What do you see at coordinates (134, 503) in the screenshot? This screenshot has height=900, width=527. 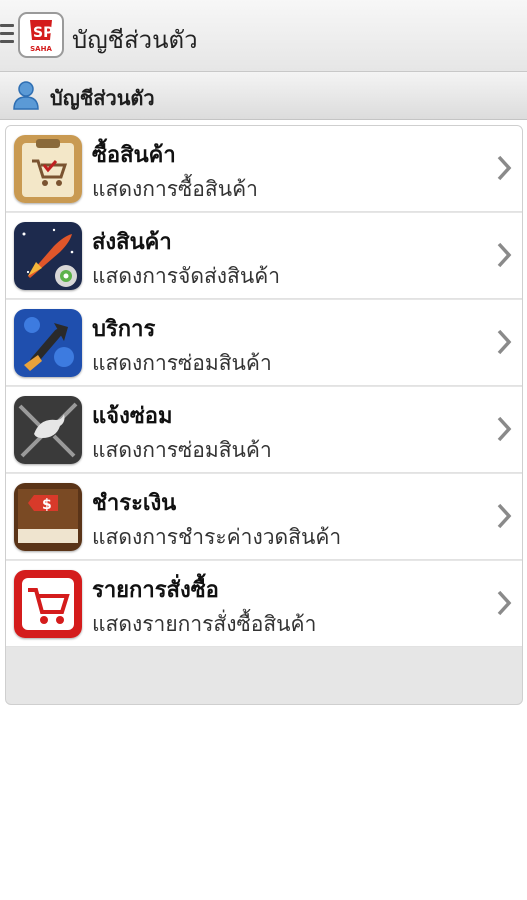 I see `menu-item-title: ชำระเงิน` at bounding box center [134, 503].